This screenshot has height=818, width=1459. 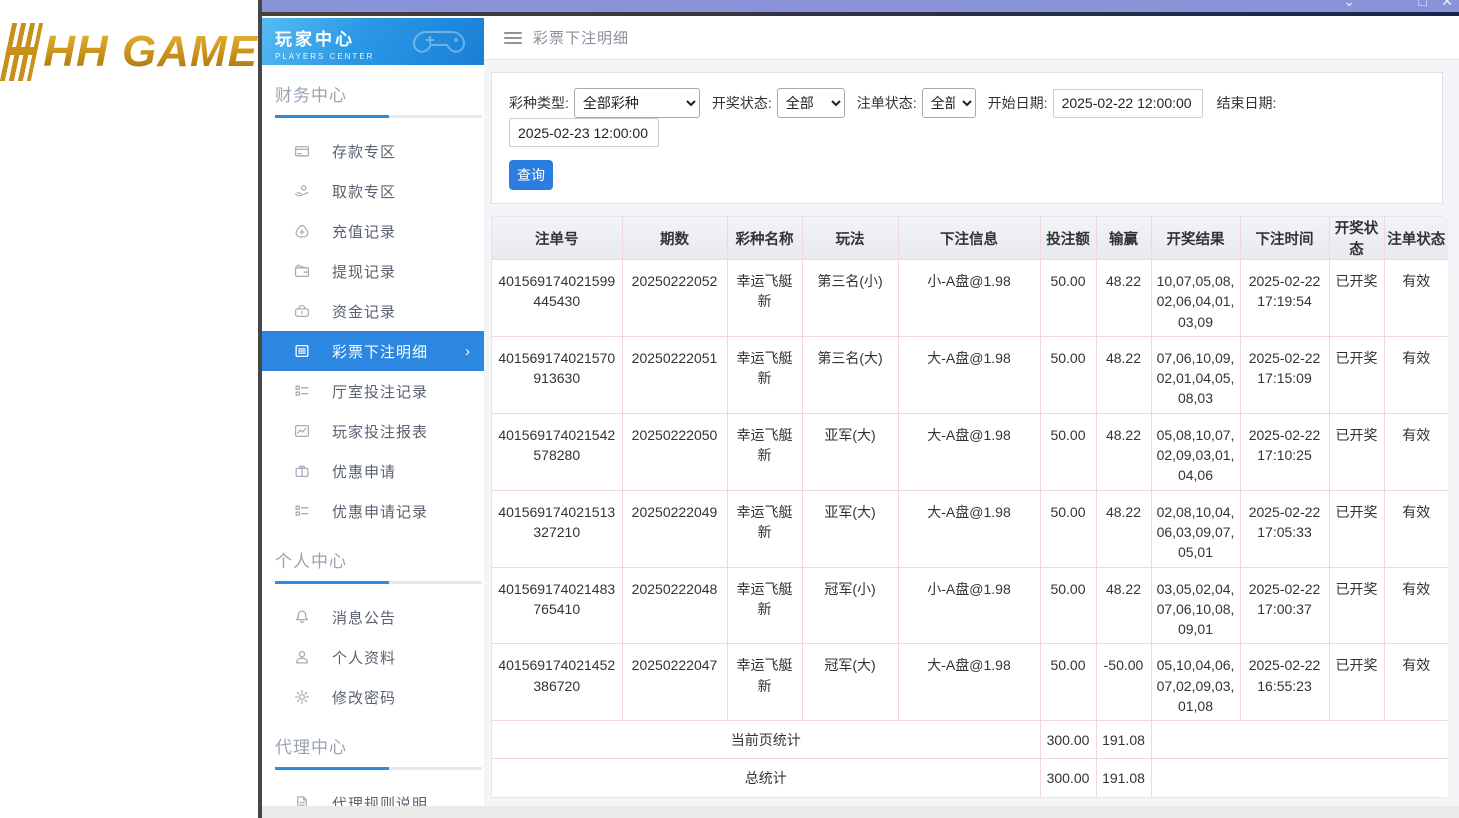 I want to click on sidebar-item-withdrawal-records: 提现记录, so click(x=373, y=271).